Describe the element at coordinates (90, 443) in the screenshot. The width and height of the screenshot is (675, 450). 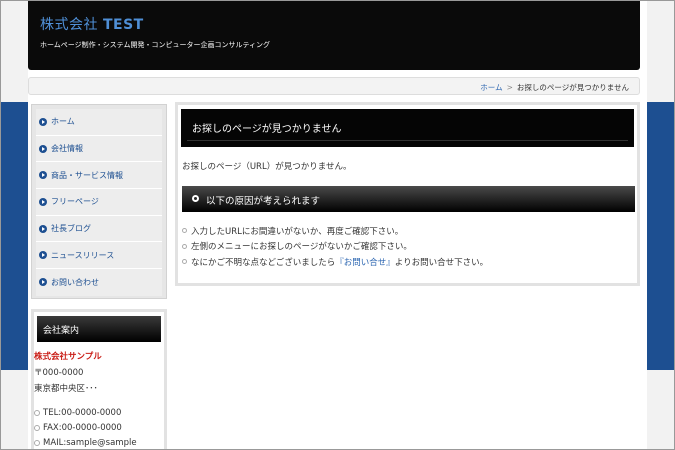
I see `company-mail-text: MAIL:sample@sample` at that location.